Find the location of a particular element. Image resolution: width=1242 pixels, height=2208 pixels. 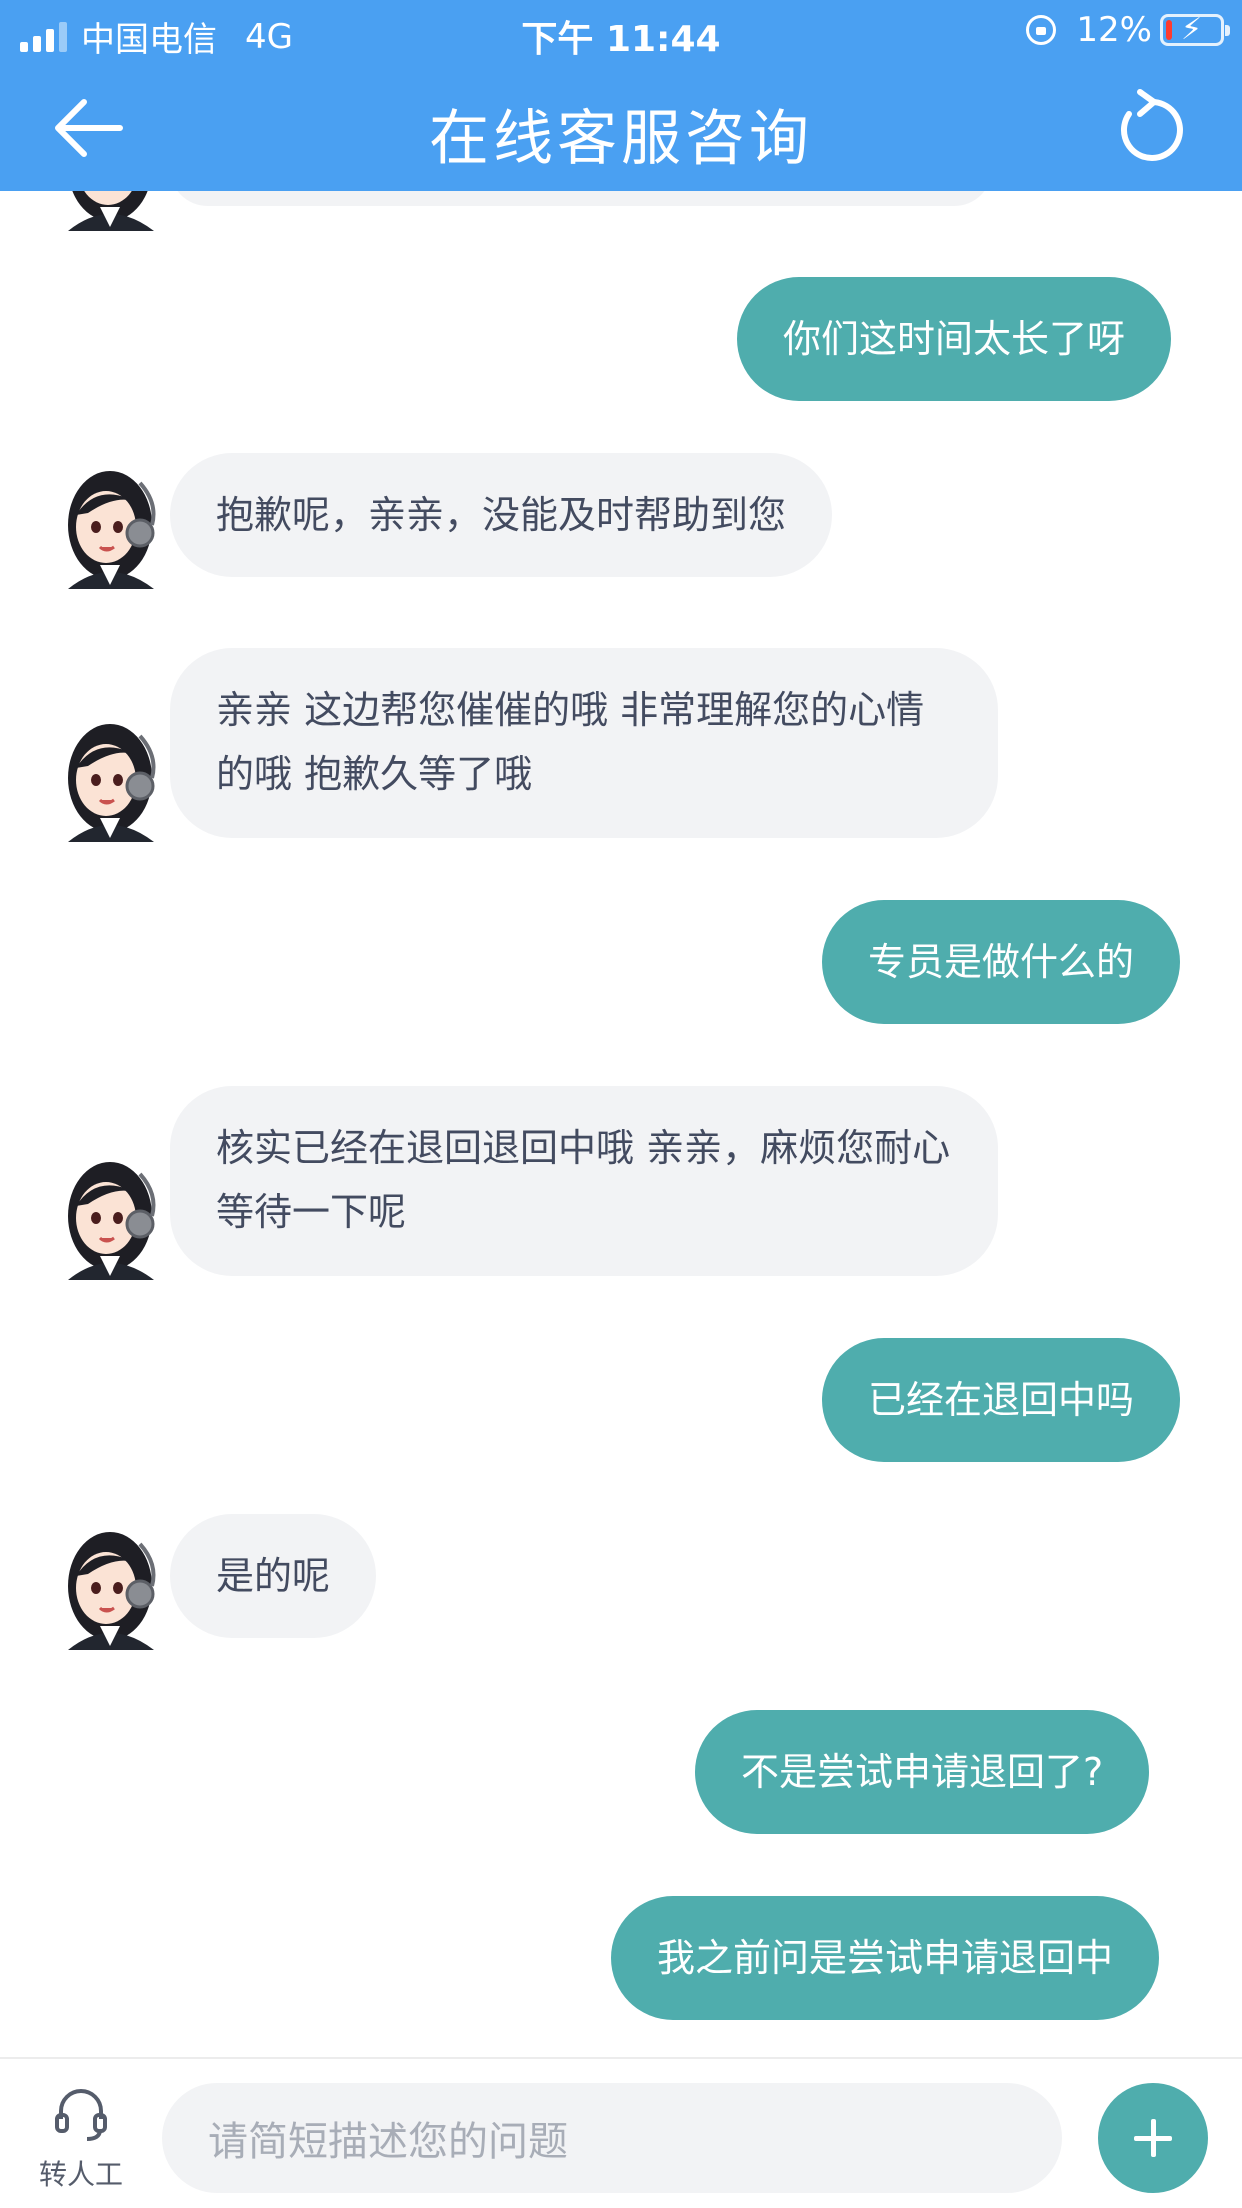

message-bubble-user: 不是尝试申请退回了? is located at coordinates (922, 1772).